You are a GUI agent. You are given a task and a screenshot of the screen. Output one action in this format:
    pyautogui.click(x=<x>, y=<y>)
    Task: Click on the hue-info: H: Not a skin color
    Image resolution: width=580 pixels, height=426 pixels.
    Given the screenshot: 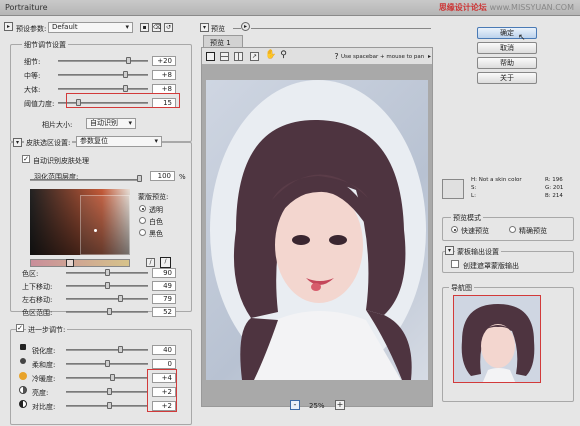 What is the action you would take?
    pyautogui.click(x=496, y=180)
    